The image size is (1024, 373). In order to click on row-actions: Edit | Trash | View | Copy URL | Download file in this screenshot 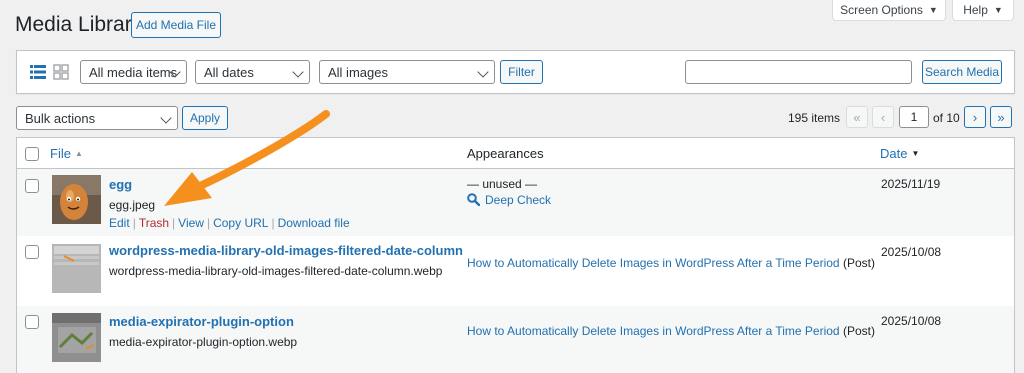, I will do `click(229, 223)`.